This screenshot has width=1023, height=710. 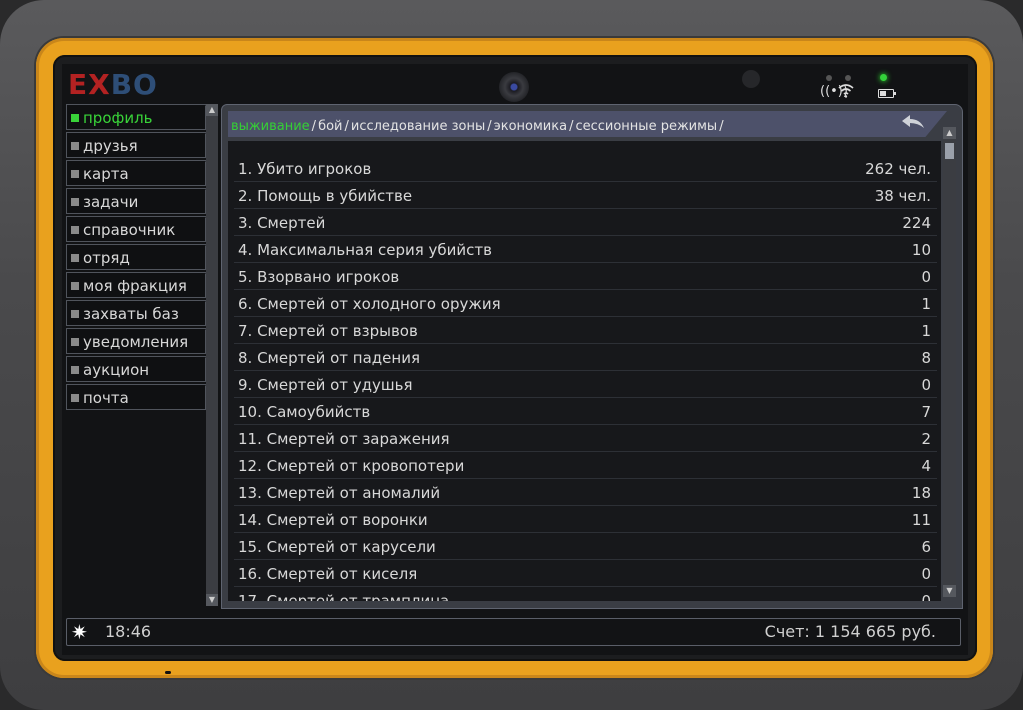 I want to click on sidebar-item: уведомления, so click(x=136, y=341).